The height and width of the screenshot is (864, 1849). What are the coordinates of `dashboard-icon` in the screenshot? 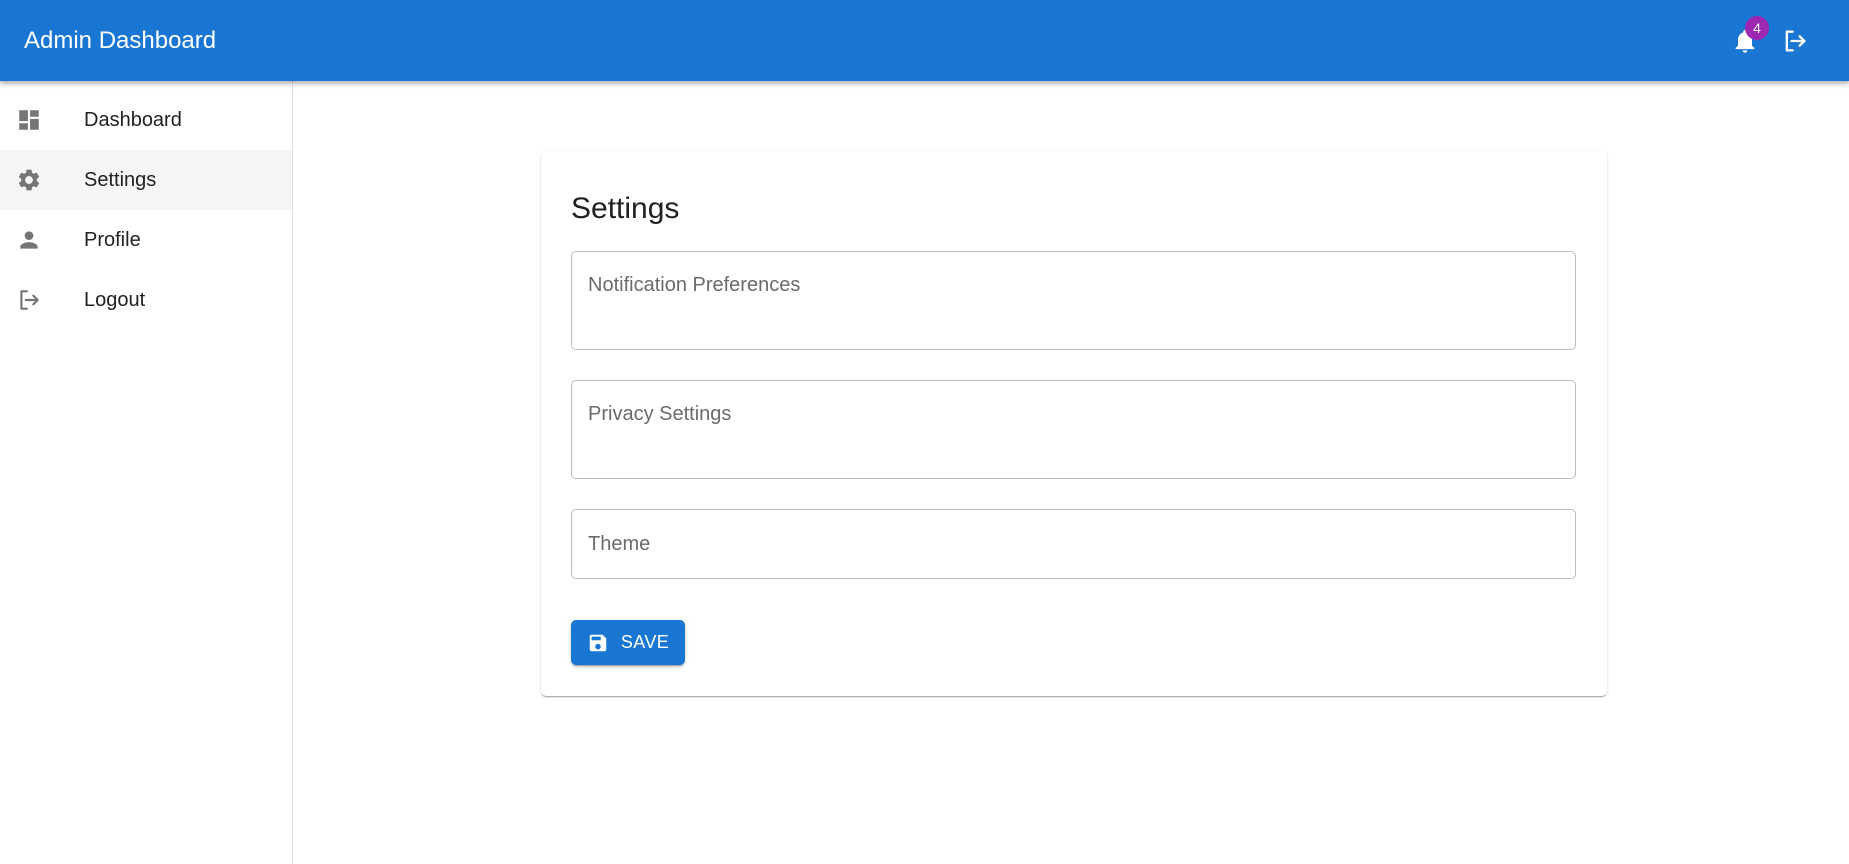 It's located at (29, 120).